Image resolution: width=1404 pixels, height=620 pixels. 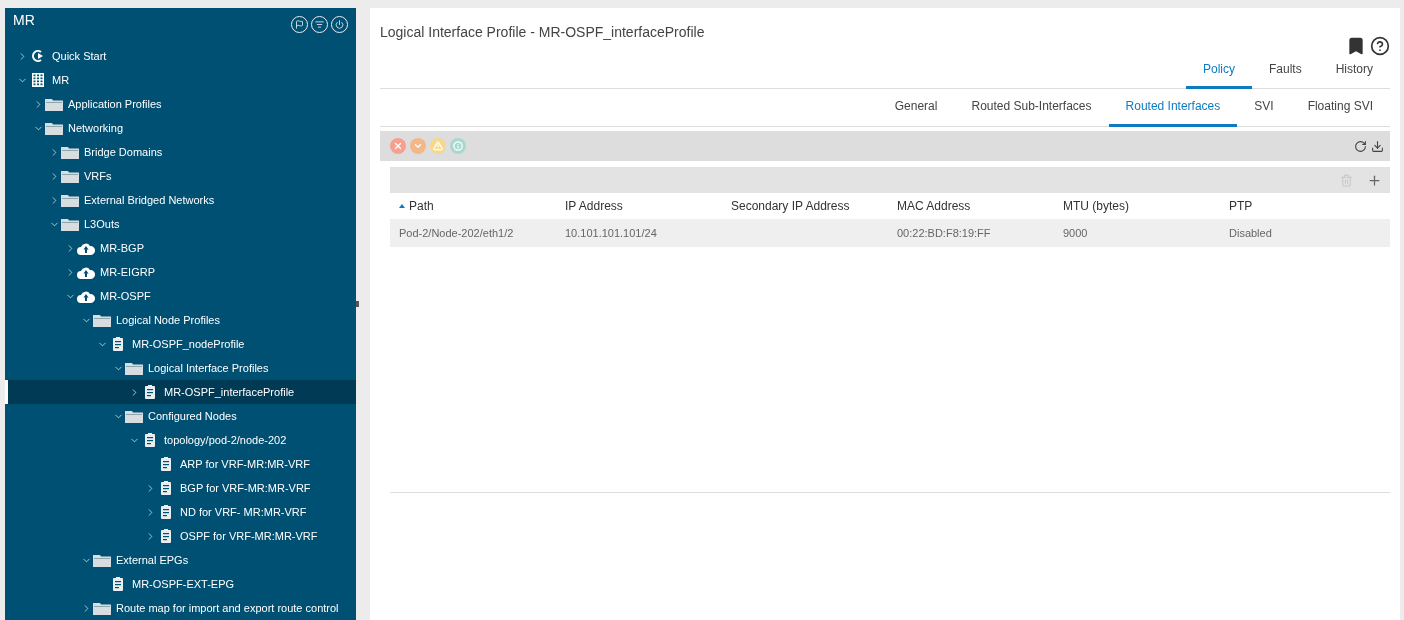 I want to click on tree-label: Configured Nodes, so click(x=192, y=416).